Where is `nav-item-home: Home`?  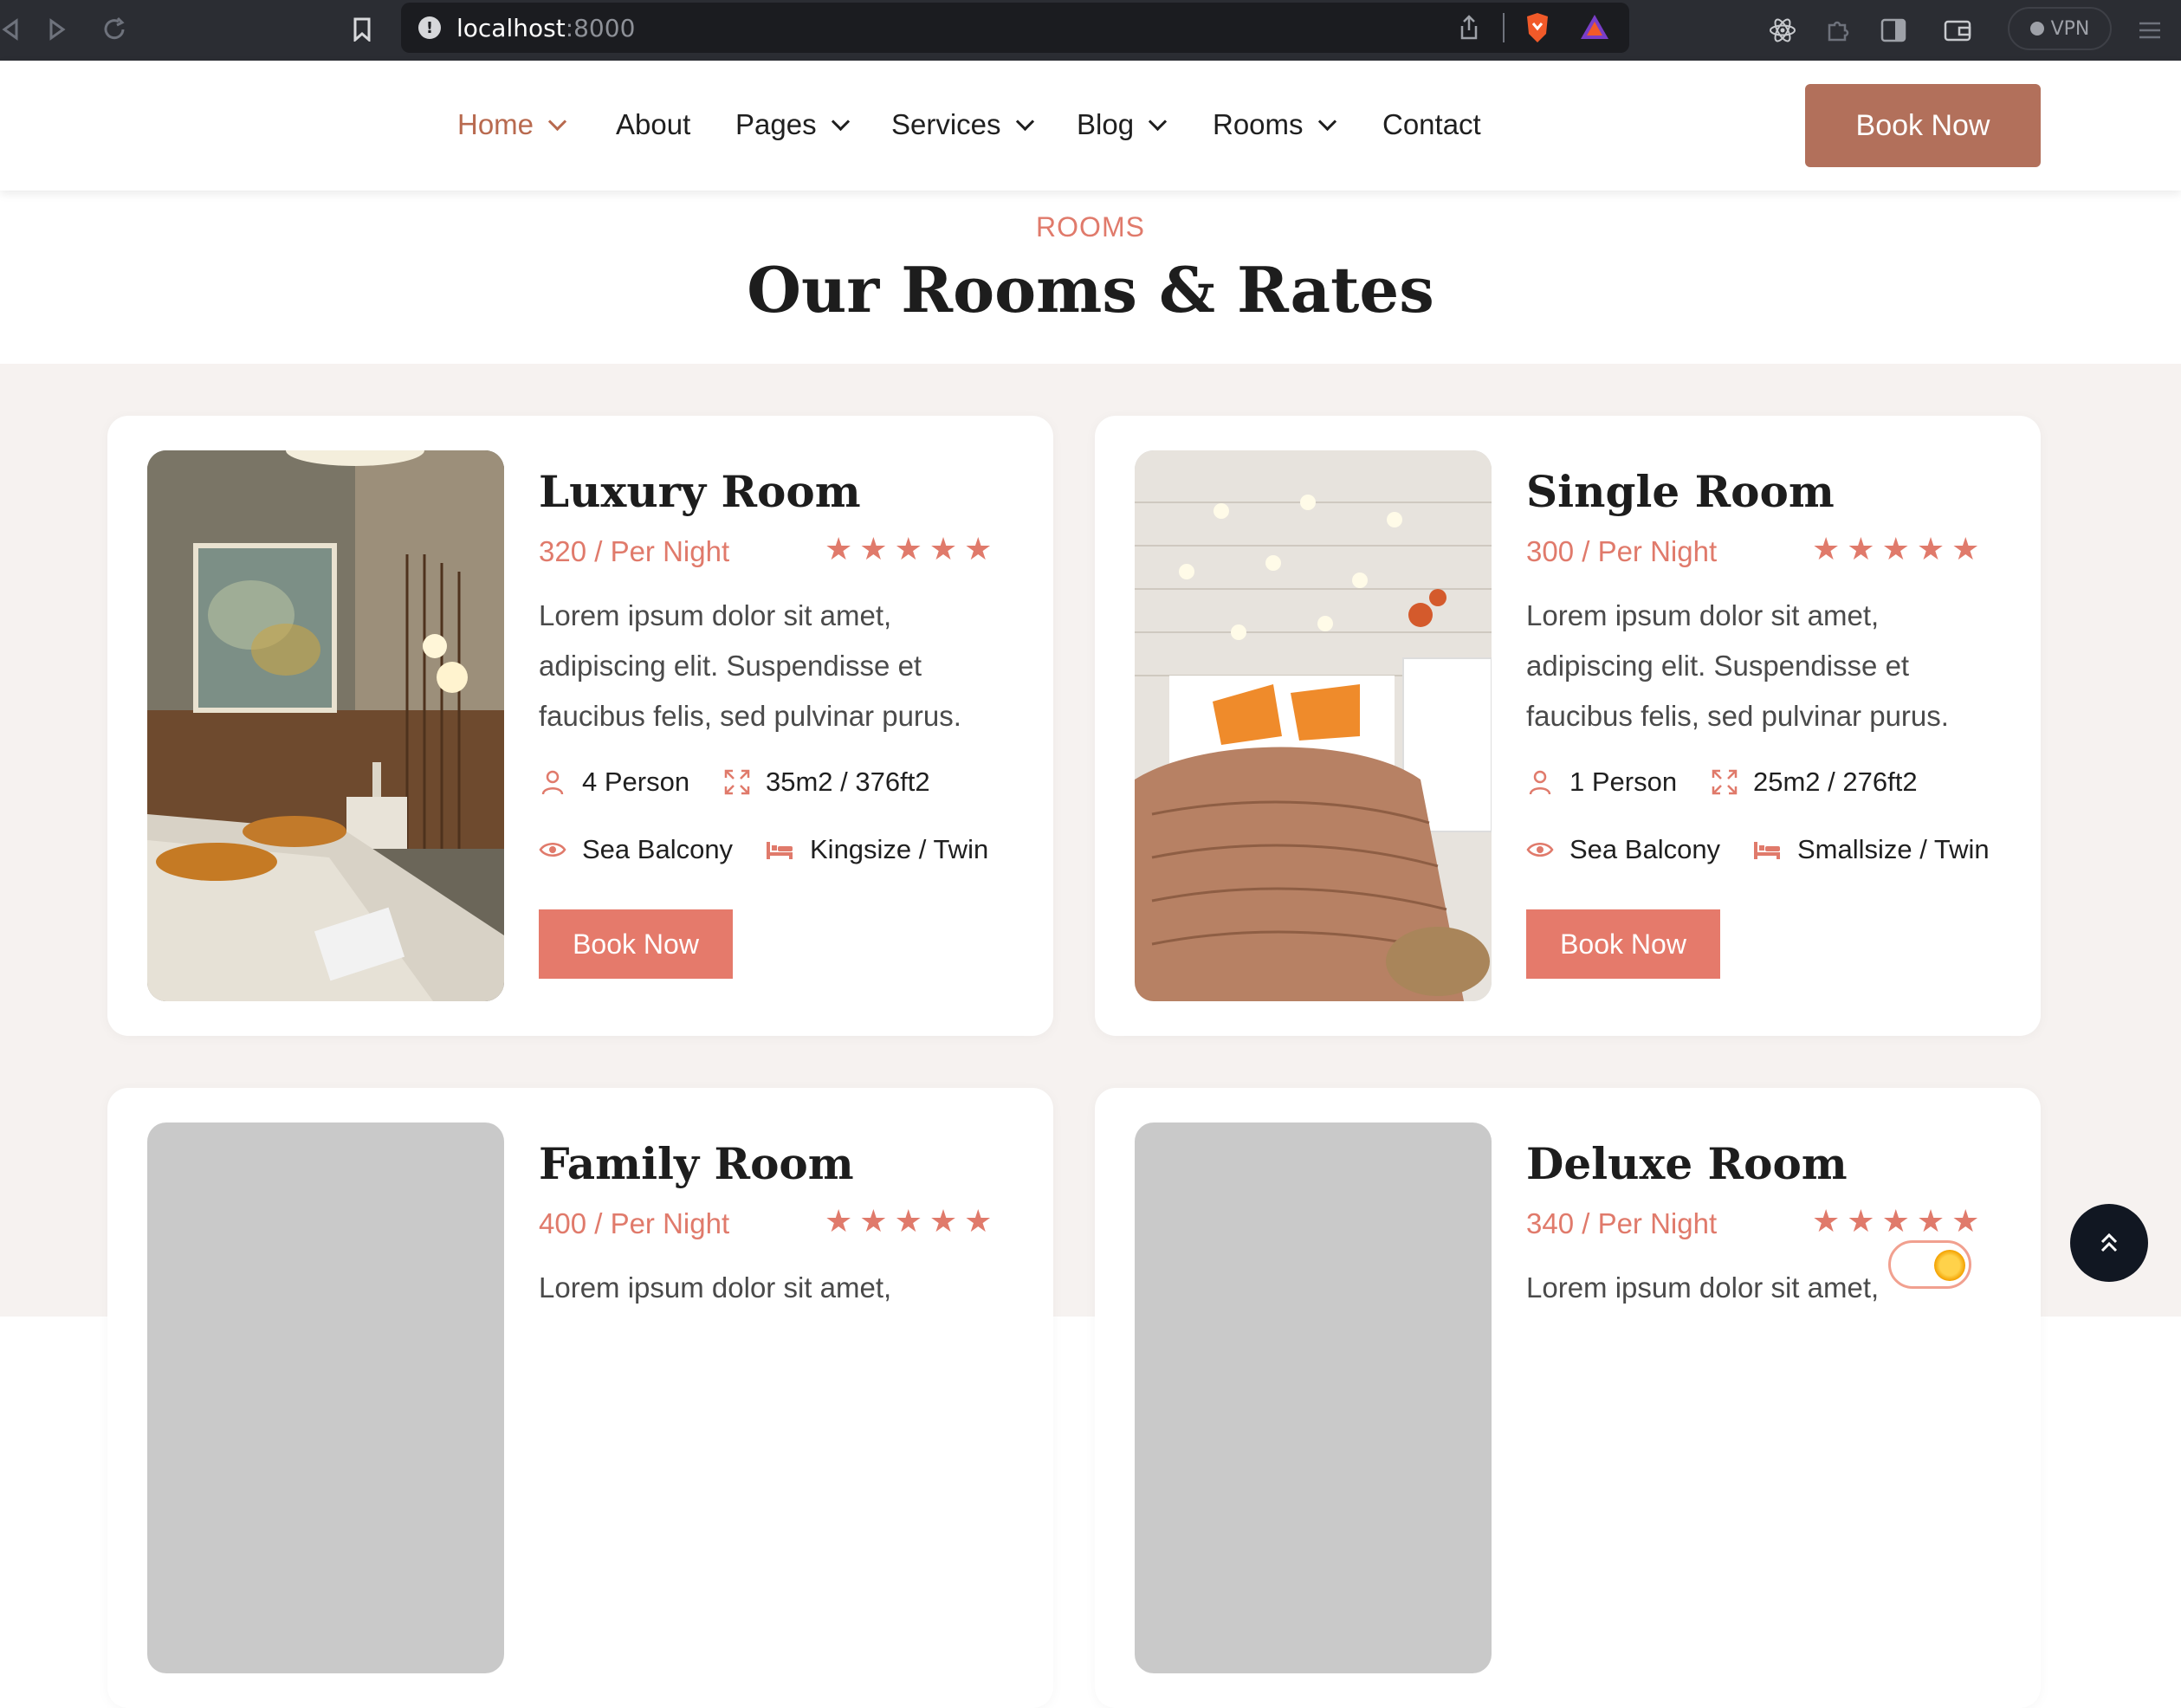 nav-item-home: Home is located at coordinates (512, 125).